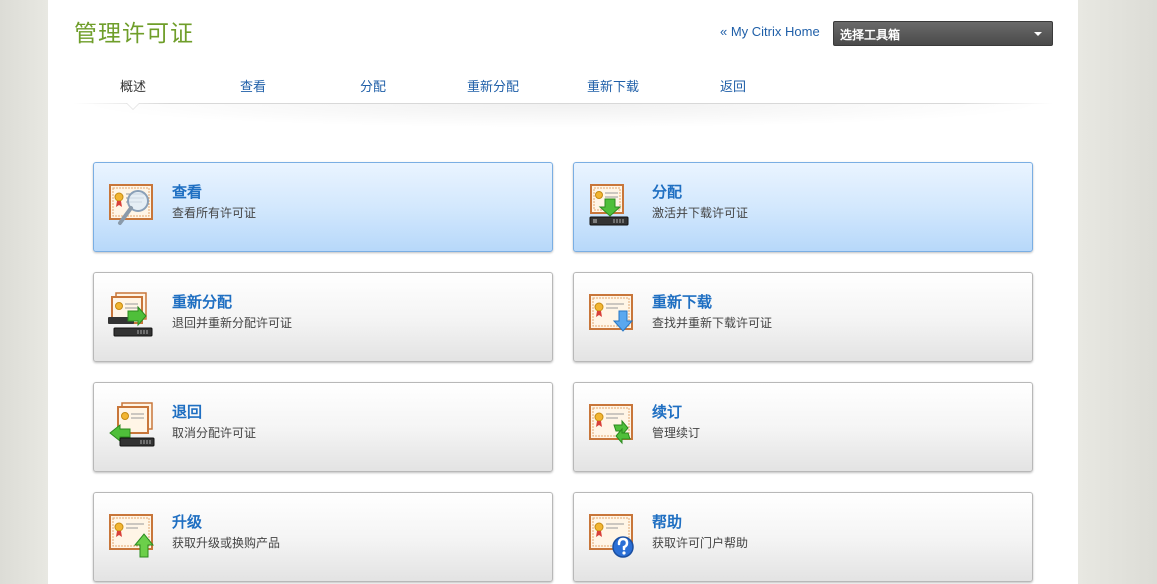 The height and width of the screenshot is (584, 1157). I want to click on card-return: 退回 取消分配许可证, so click(323, 427).